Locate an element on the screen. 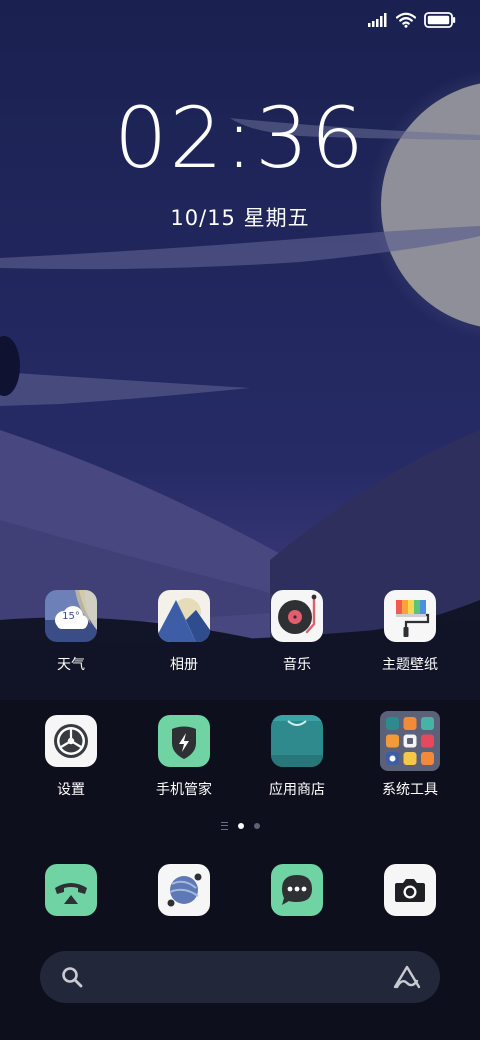  app-system-tools-folder: 系统工具 is located at coordinates (410, 755).